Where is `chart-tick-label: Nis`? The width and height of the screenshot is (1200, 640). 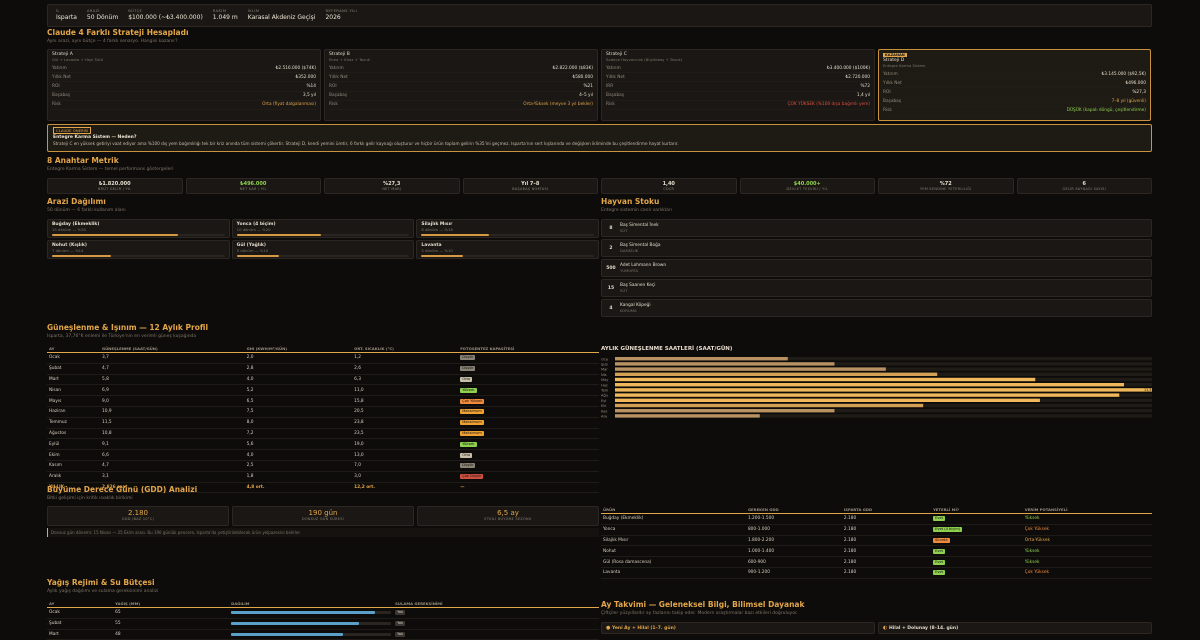
chart-tick-label: Nis is located at coordinates (604, 375).